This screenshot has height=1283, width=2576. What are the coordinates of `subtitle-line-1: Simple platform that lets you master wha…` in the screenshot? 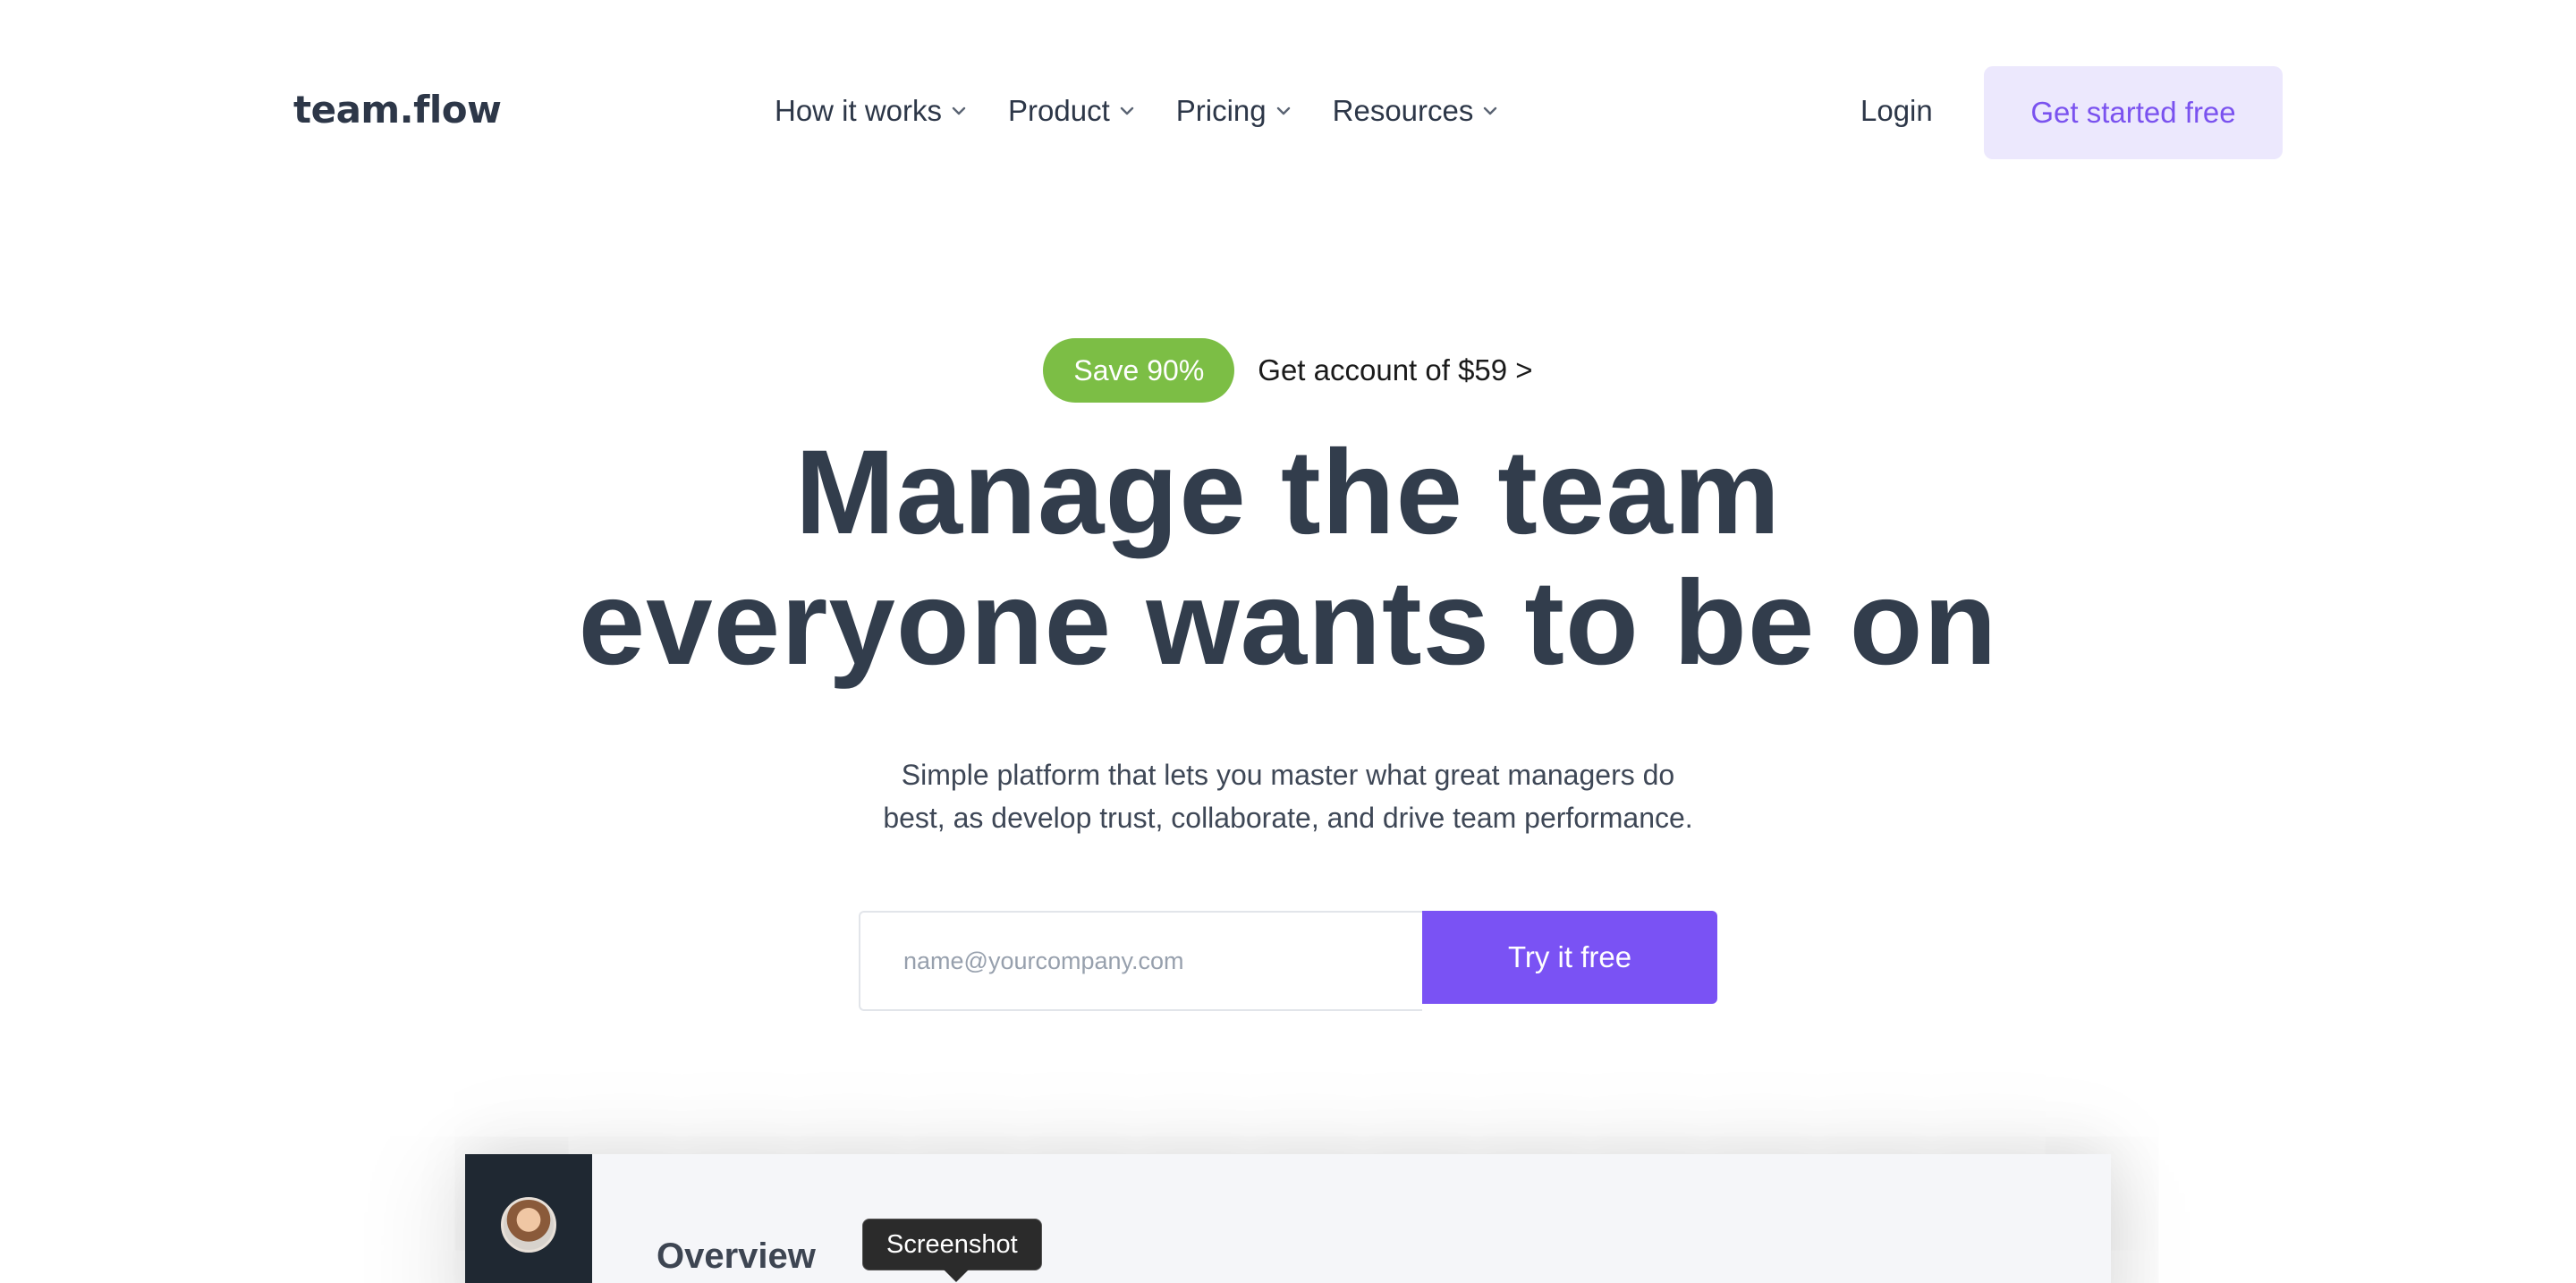 It's located at (1288, 775).